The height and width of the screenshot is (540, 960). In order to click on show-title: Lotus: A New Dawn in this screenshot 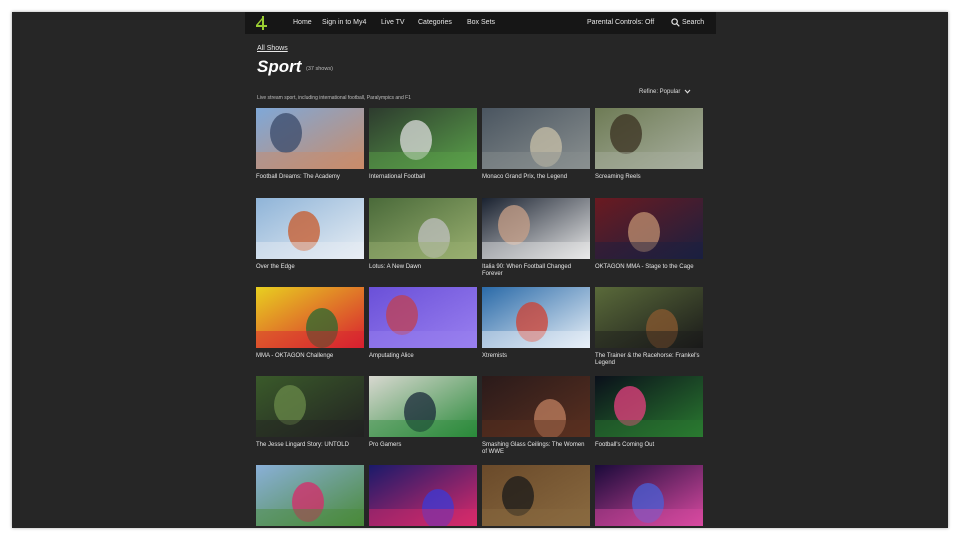, I will do `click(423, 267)`.